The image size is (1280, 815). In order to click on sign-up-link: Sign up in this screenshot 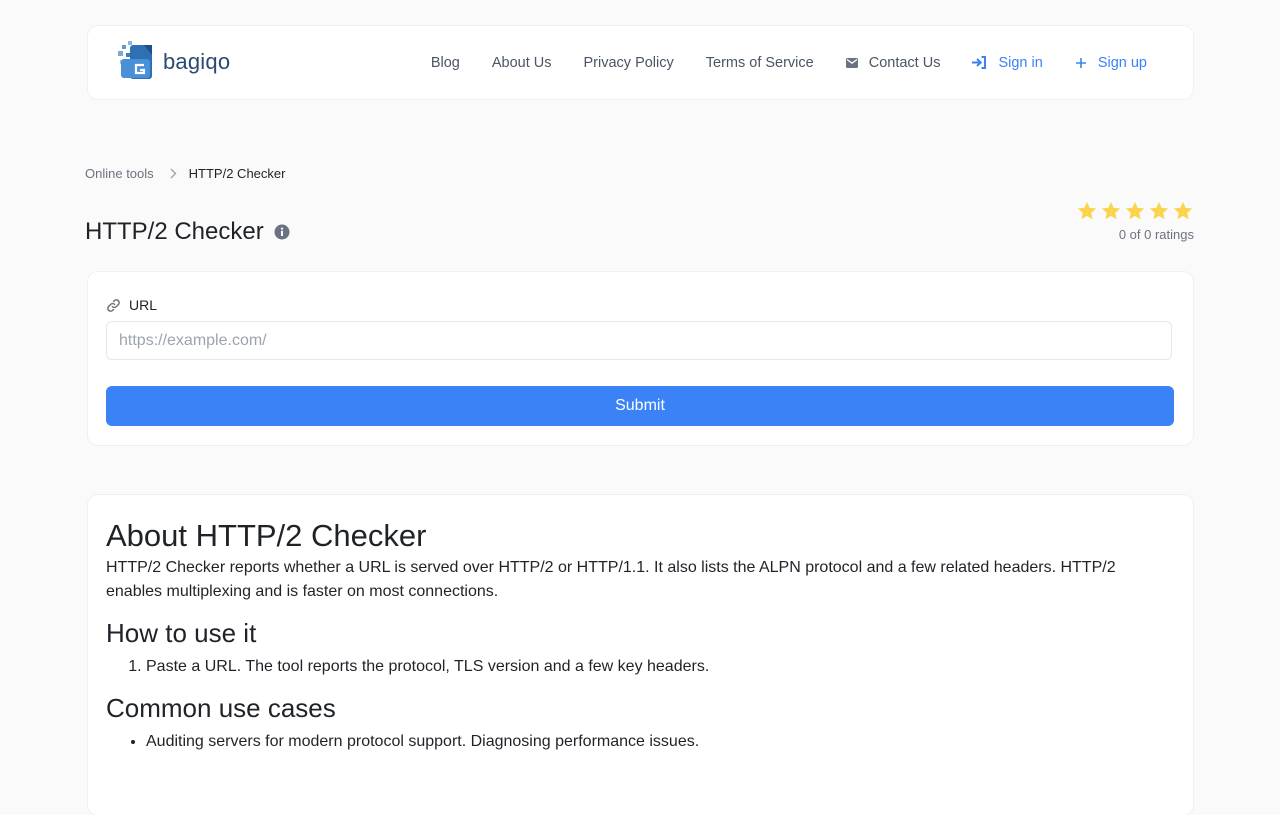, I will do `click(1111, 63)`.